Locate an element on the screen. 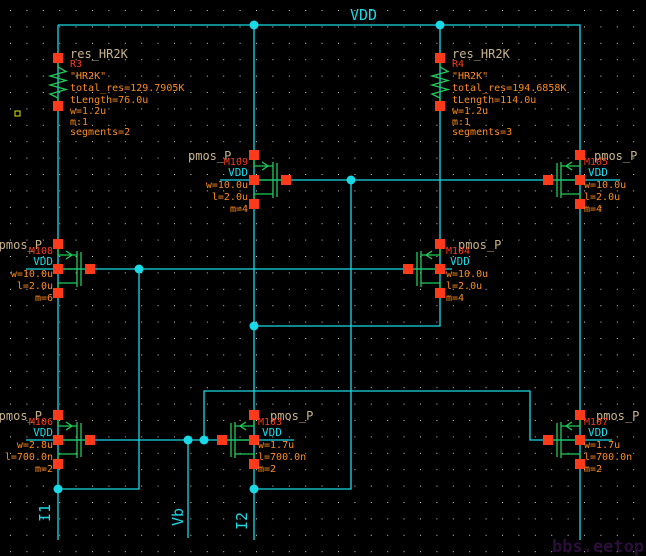 The image size is (646, 556). instance-name: R3 is located at coordinates (76, 64).